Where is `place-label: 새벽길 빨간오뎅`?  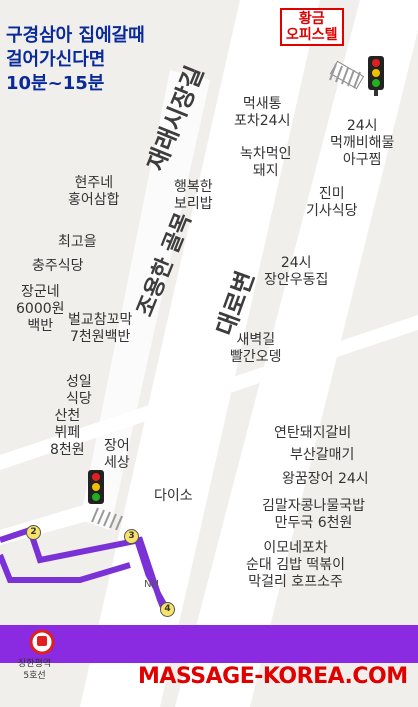
place-label: 새벽길 빨간오뎅 is located at coordinates (256, 349).